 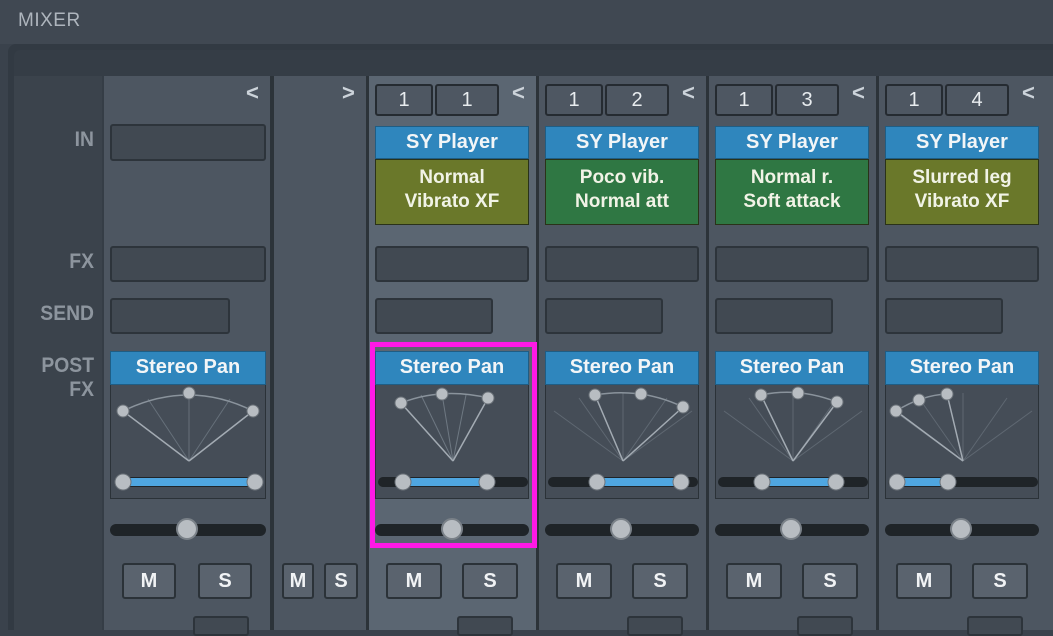 I want to click on master-input-slot, so click(x=188, y=142).